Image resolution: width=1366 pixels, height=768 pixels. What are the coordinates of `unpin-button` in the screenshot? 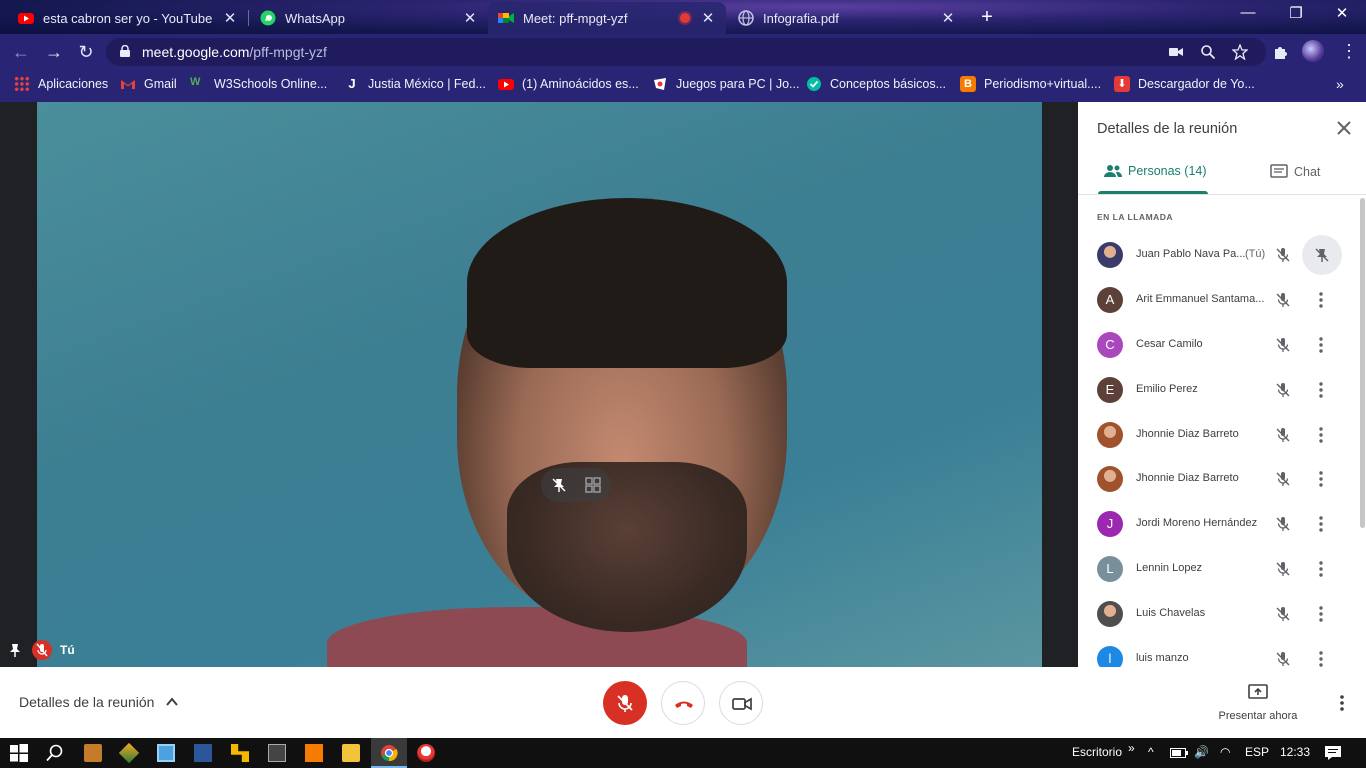 It's located at (1322, 255).